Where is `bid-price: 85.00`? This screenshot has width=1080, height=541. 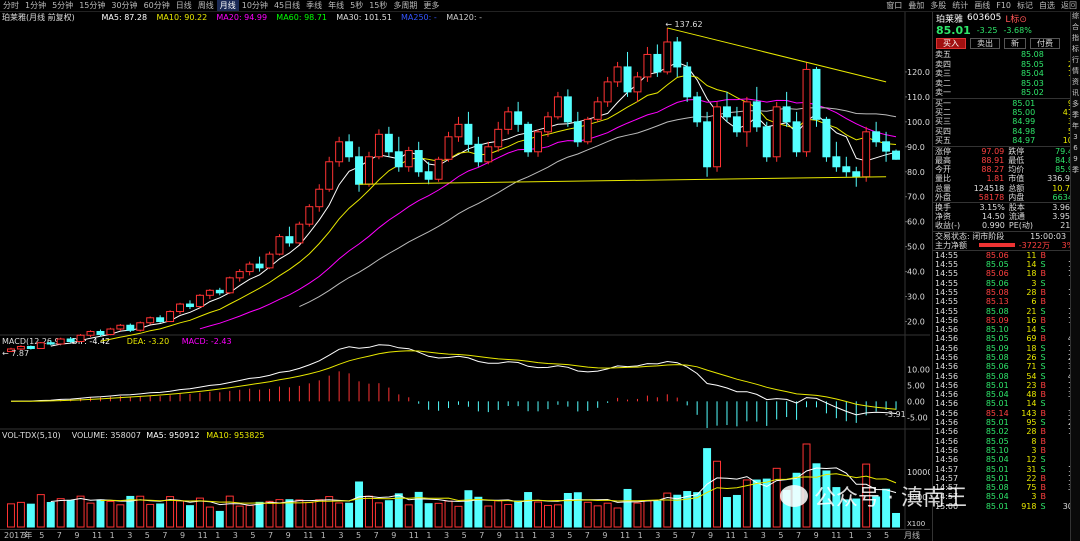
bid-price: 85.00 is located at coordinates (1024, 112).